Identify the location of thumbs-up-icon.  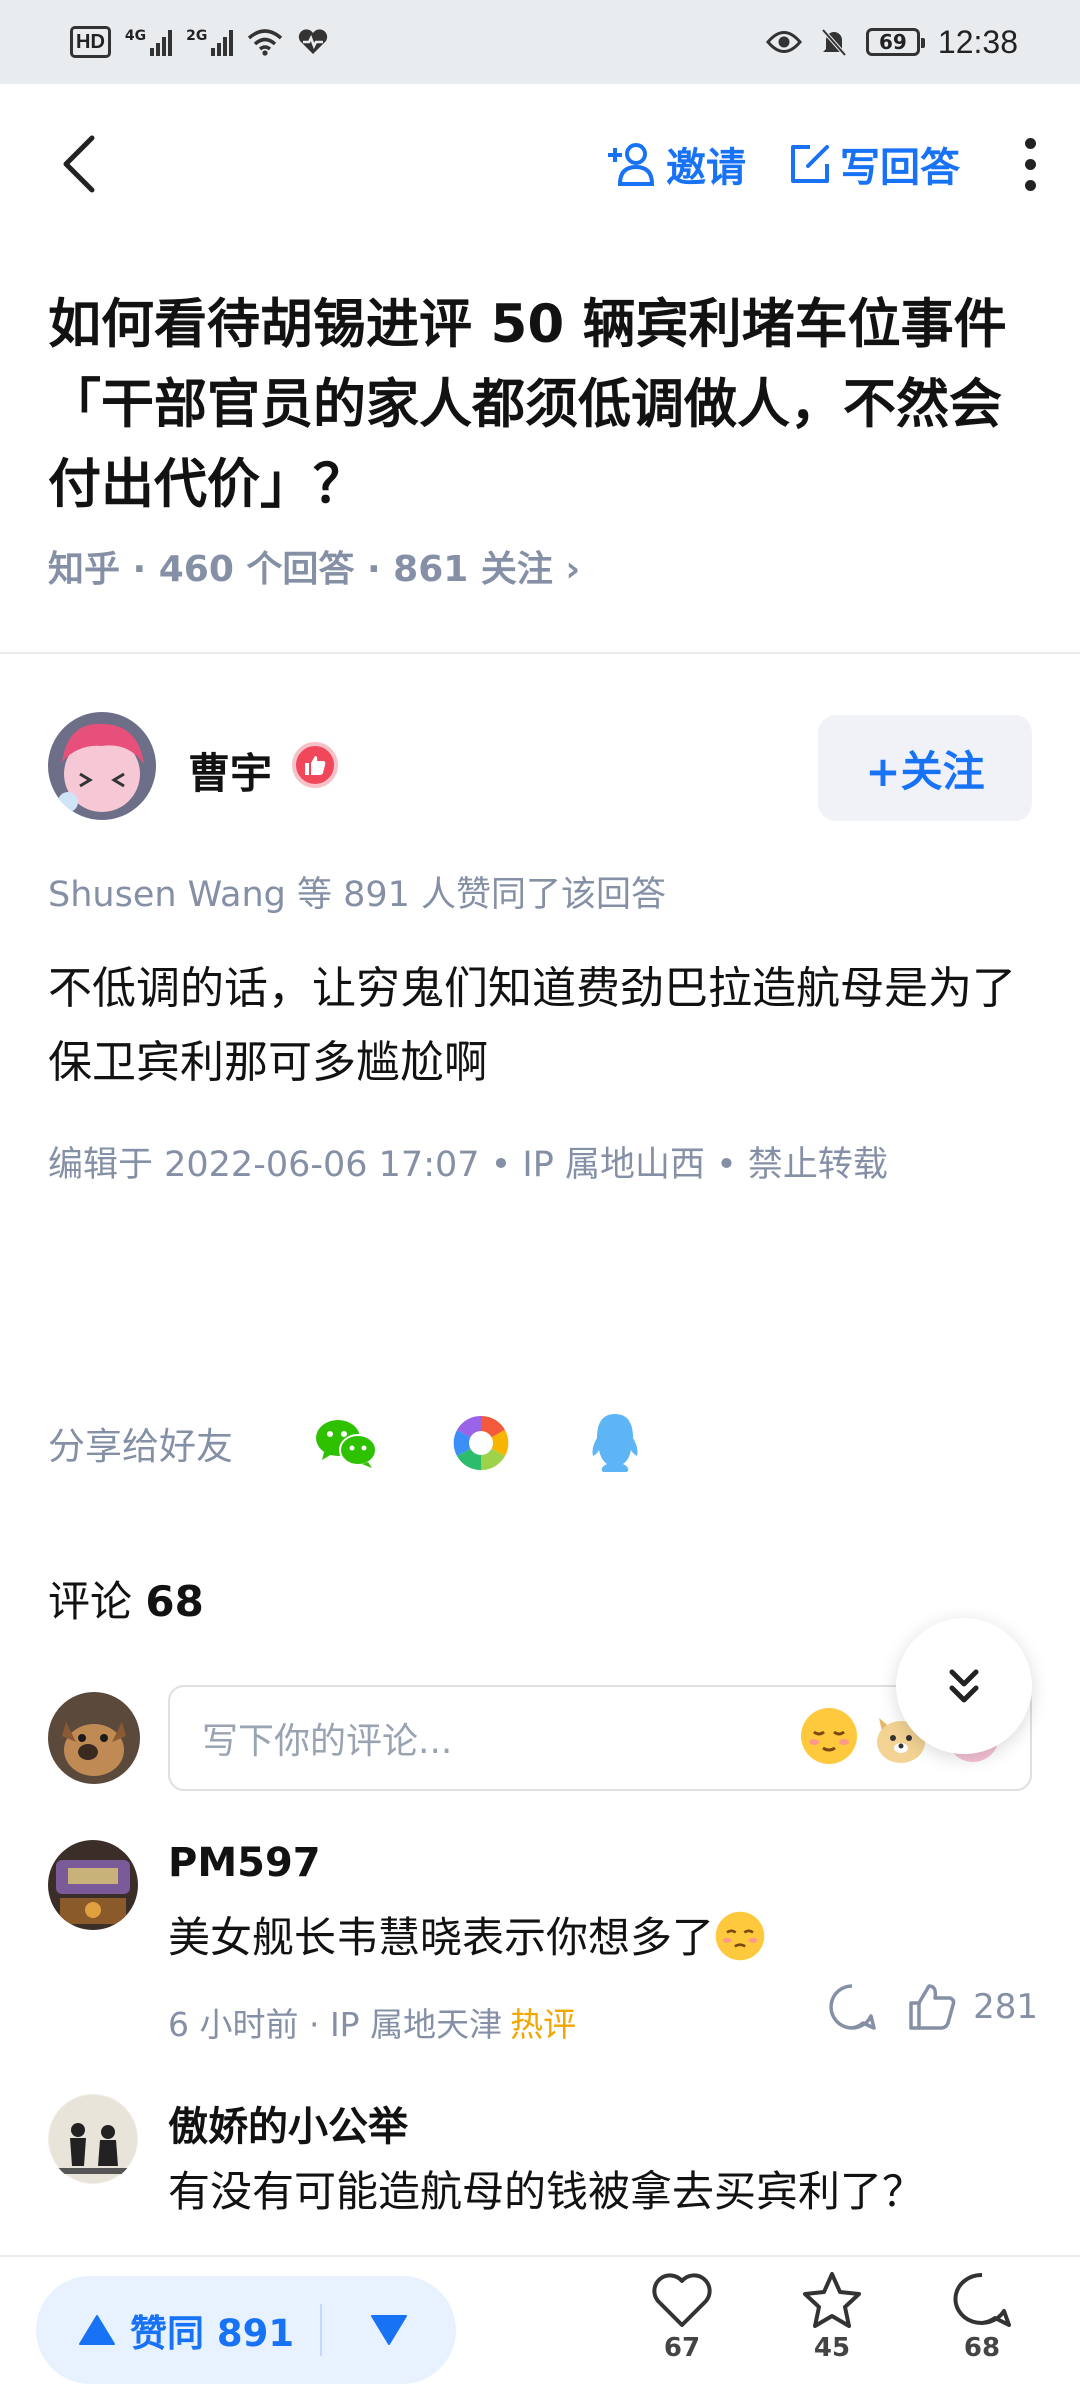
(932, 2007).